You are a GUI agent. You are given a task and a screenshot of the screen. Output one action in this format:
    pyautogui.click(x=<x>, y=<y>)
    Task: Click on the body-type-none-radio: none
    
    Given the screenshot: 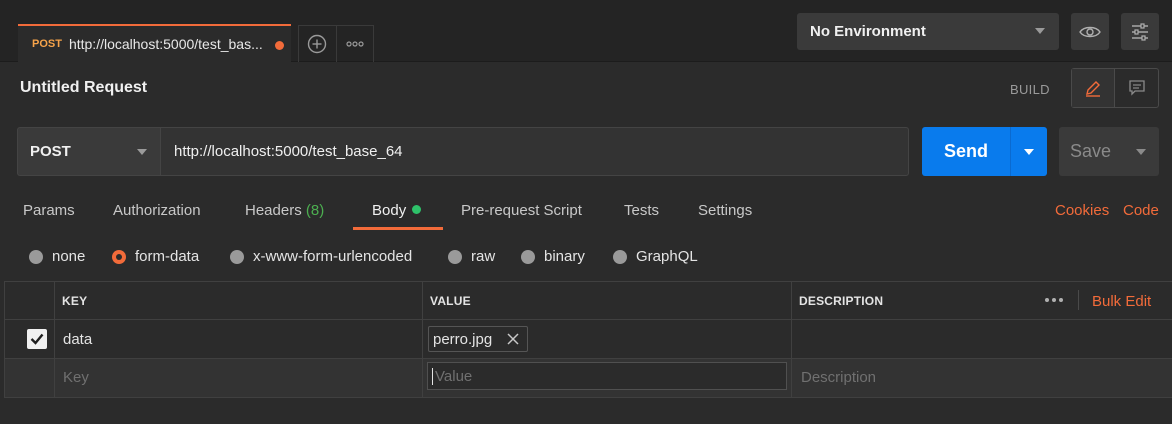 What is the action you would take?
    pyautogui.click(x=57, y=256)
    